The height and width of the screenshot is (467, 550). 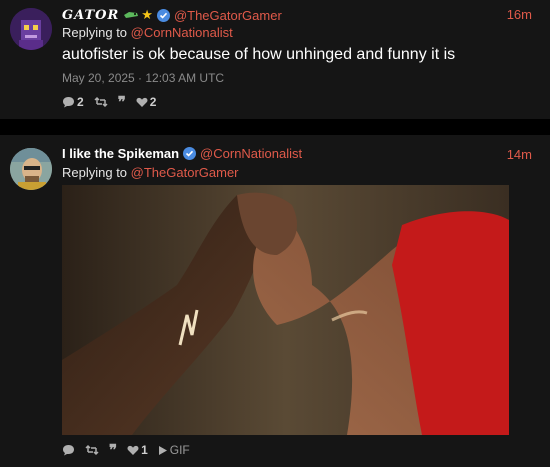 I want to click on user-handle: @CornNationalist, so click(x=251, y=153).